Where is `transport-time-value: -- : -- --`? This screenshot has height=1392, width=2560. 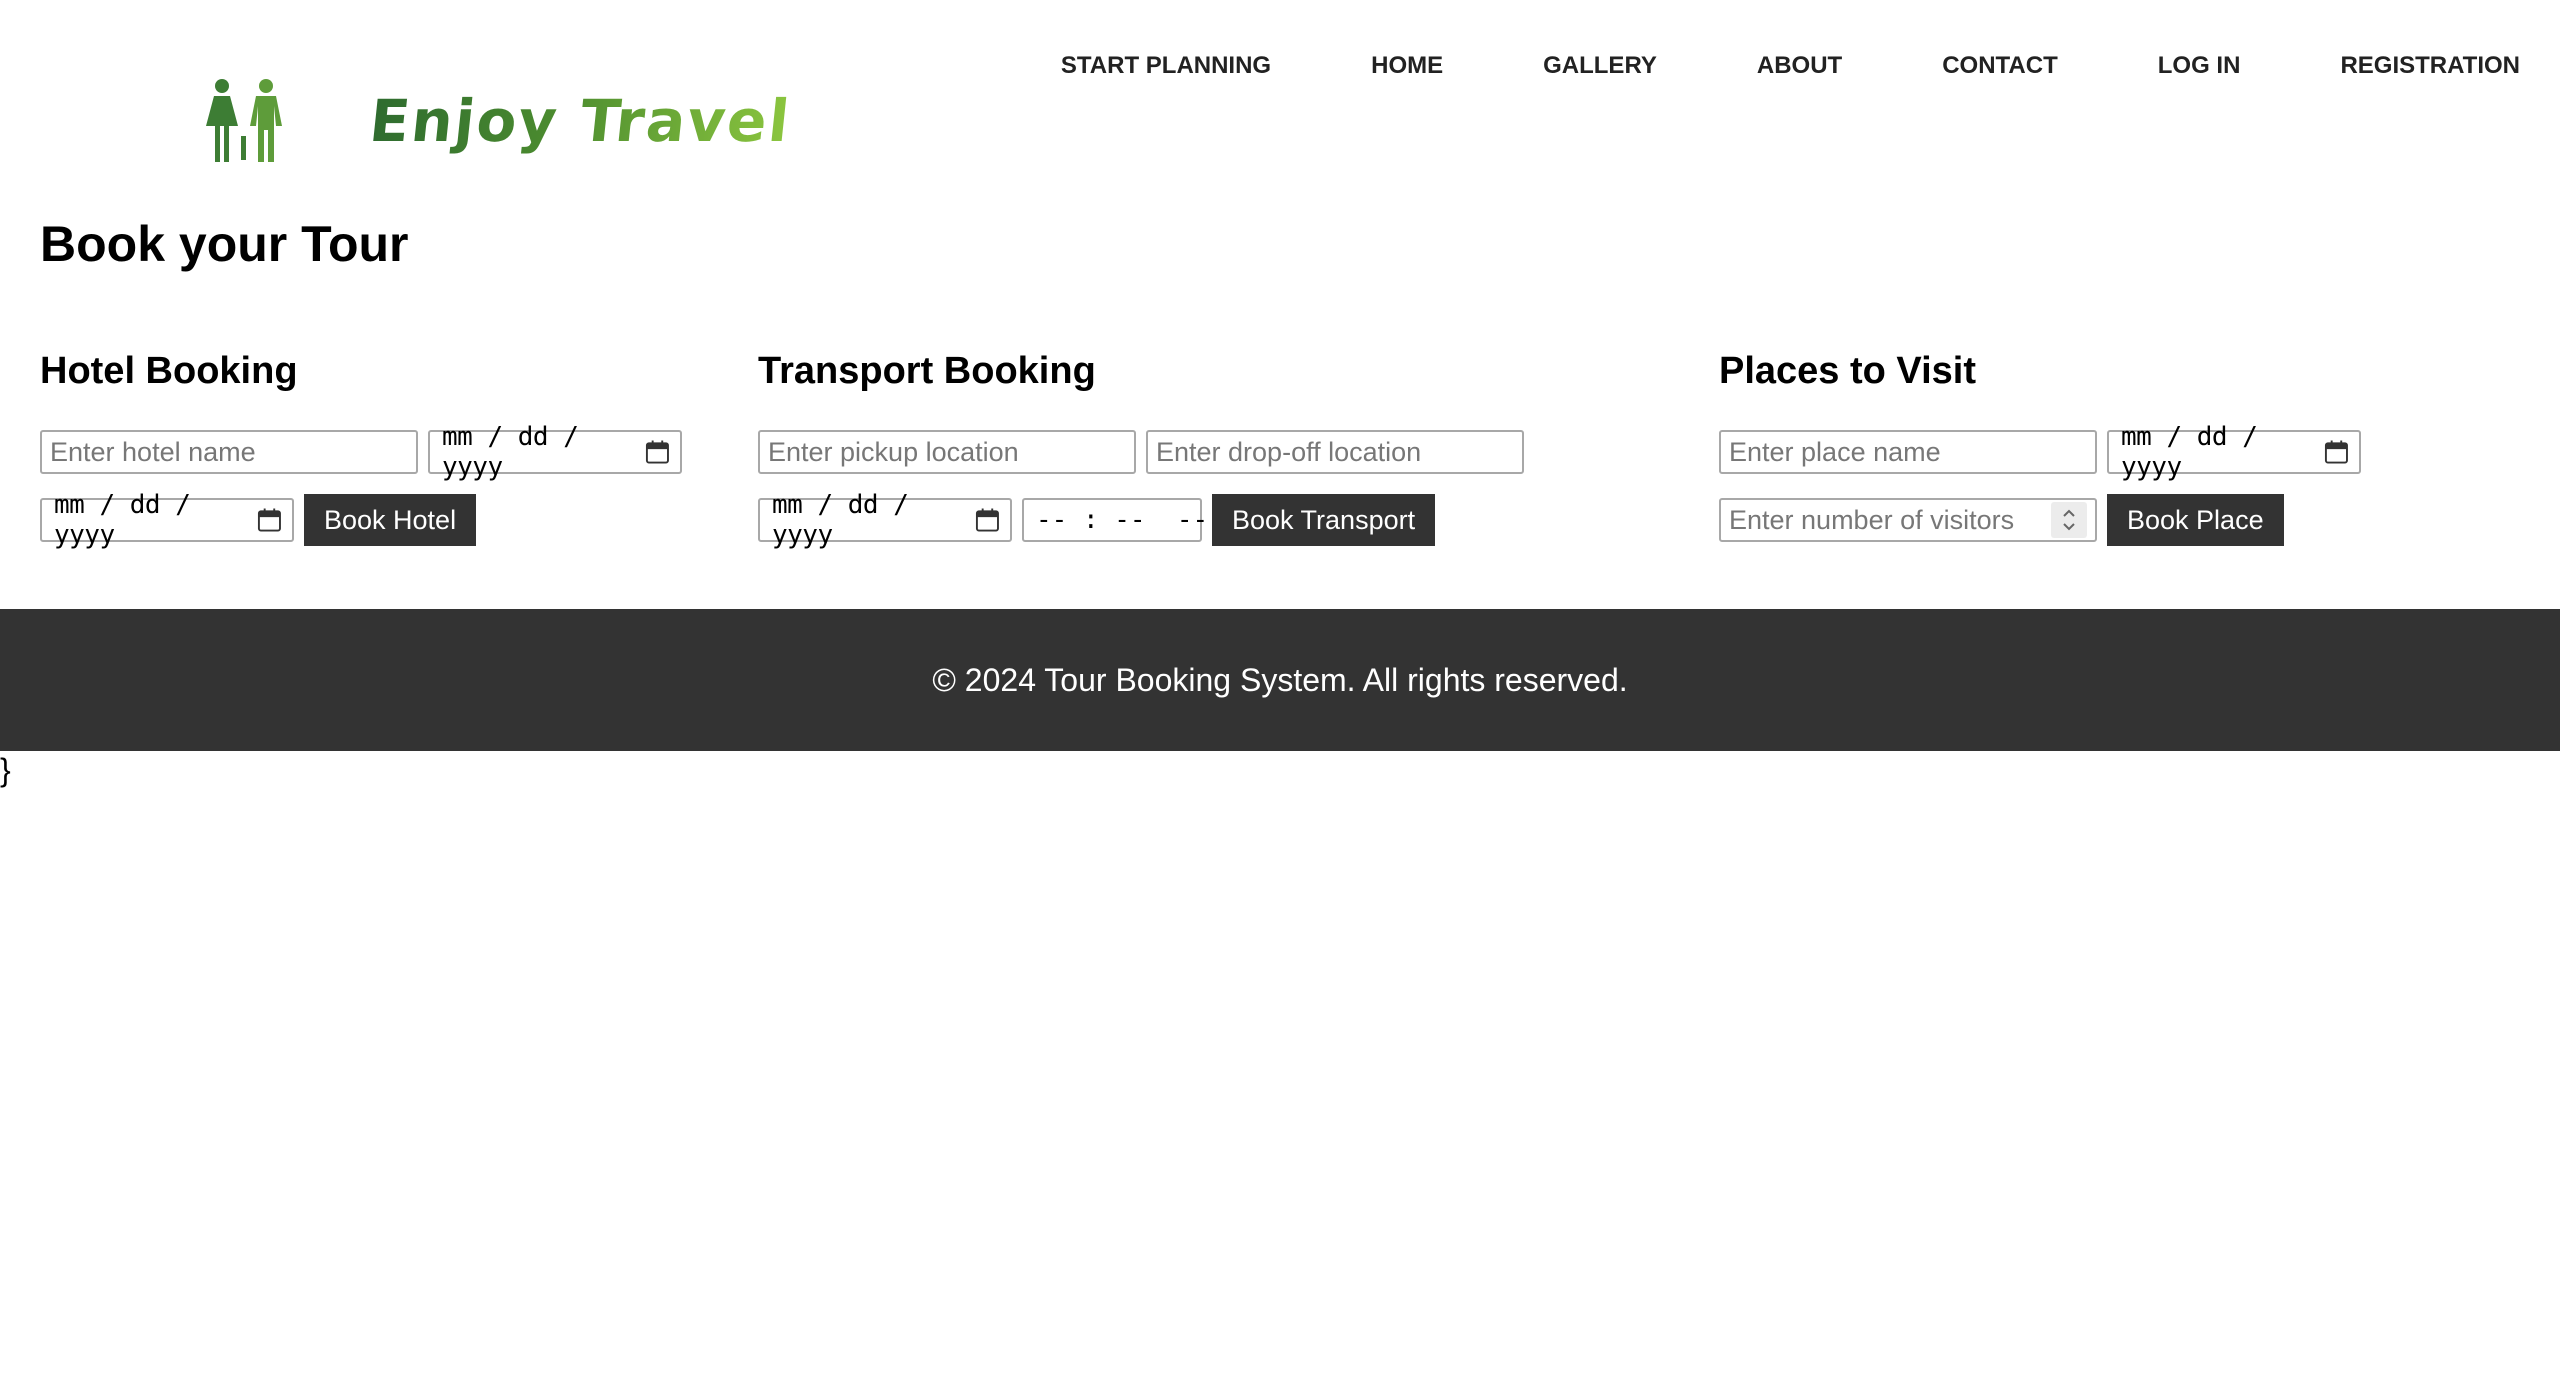 transport-time-value: -- : -- -- is located at coordinates (1122, 520).